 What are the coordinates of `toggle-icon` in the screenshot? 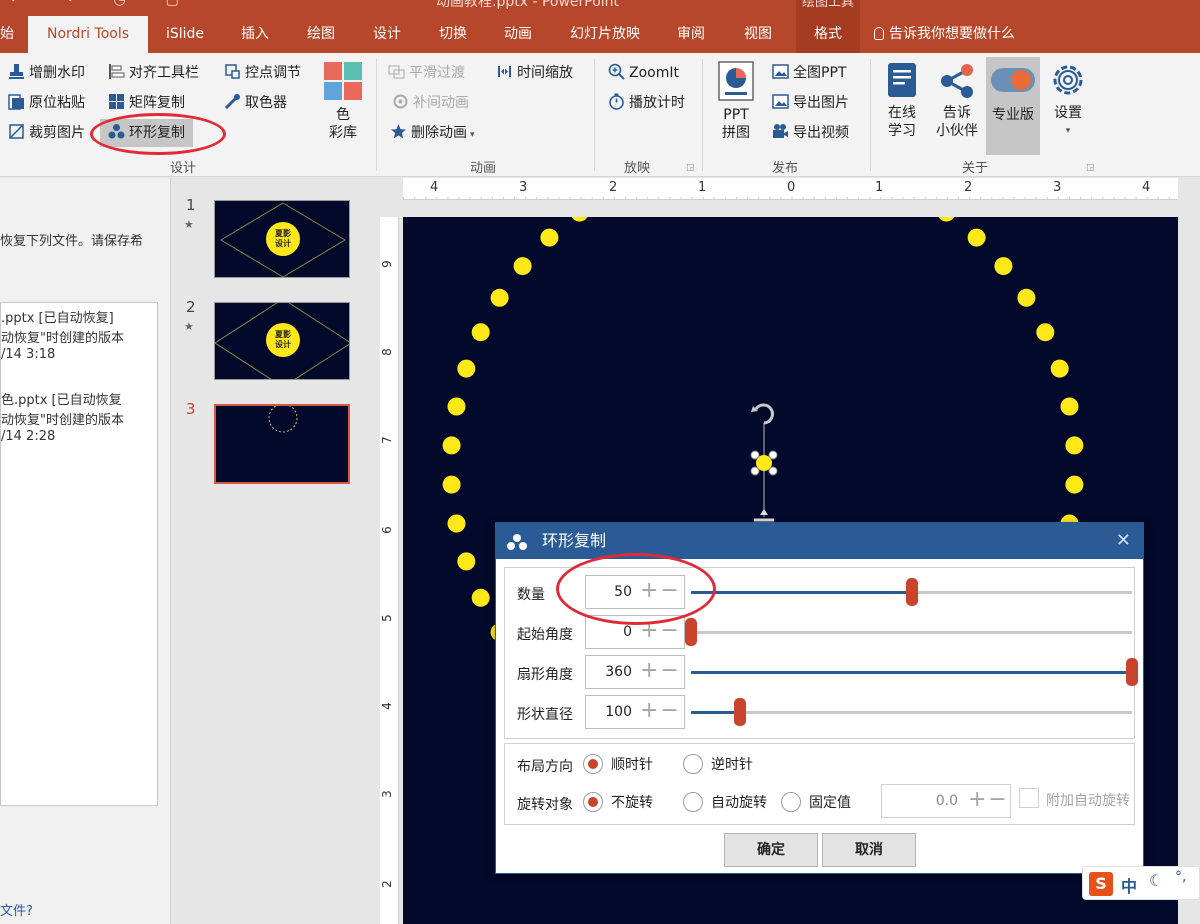 It's located at (1013, 80).